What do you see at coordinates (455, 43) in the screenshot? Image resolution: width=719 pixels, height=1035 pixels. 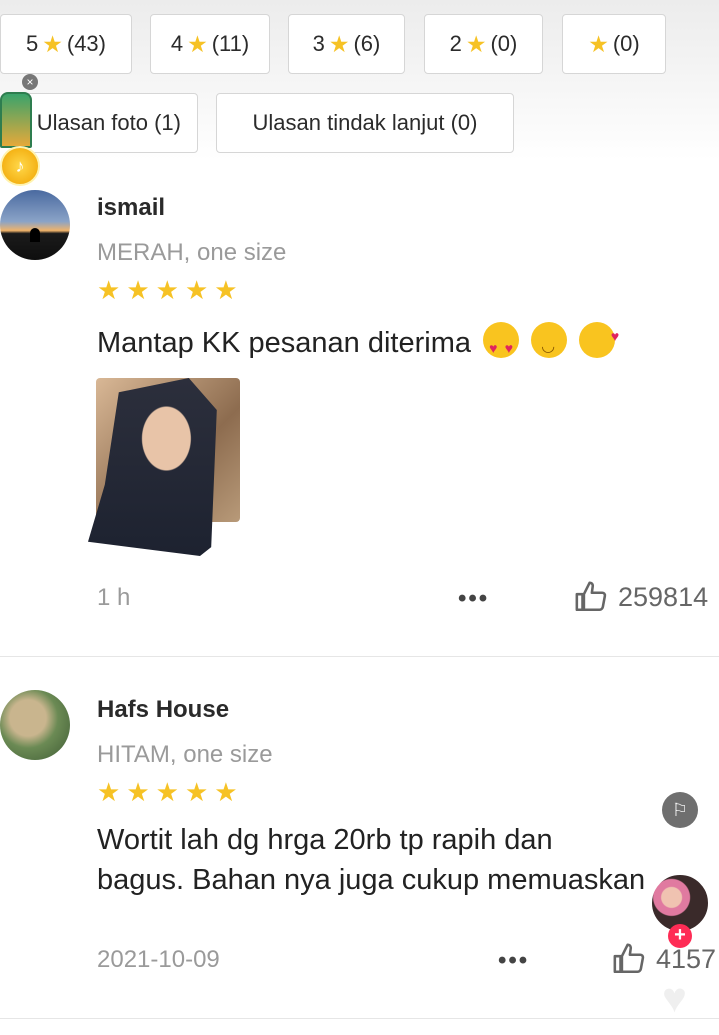 I see `filter-2-star-label: 2` at bounding box center [455, 43].